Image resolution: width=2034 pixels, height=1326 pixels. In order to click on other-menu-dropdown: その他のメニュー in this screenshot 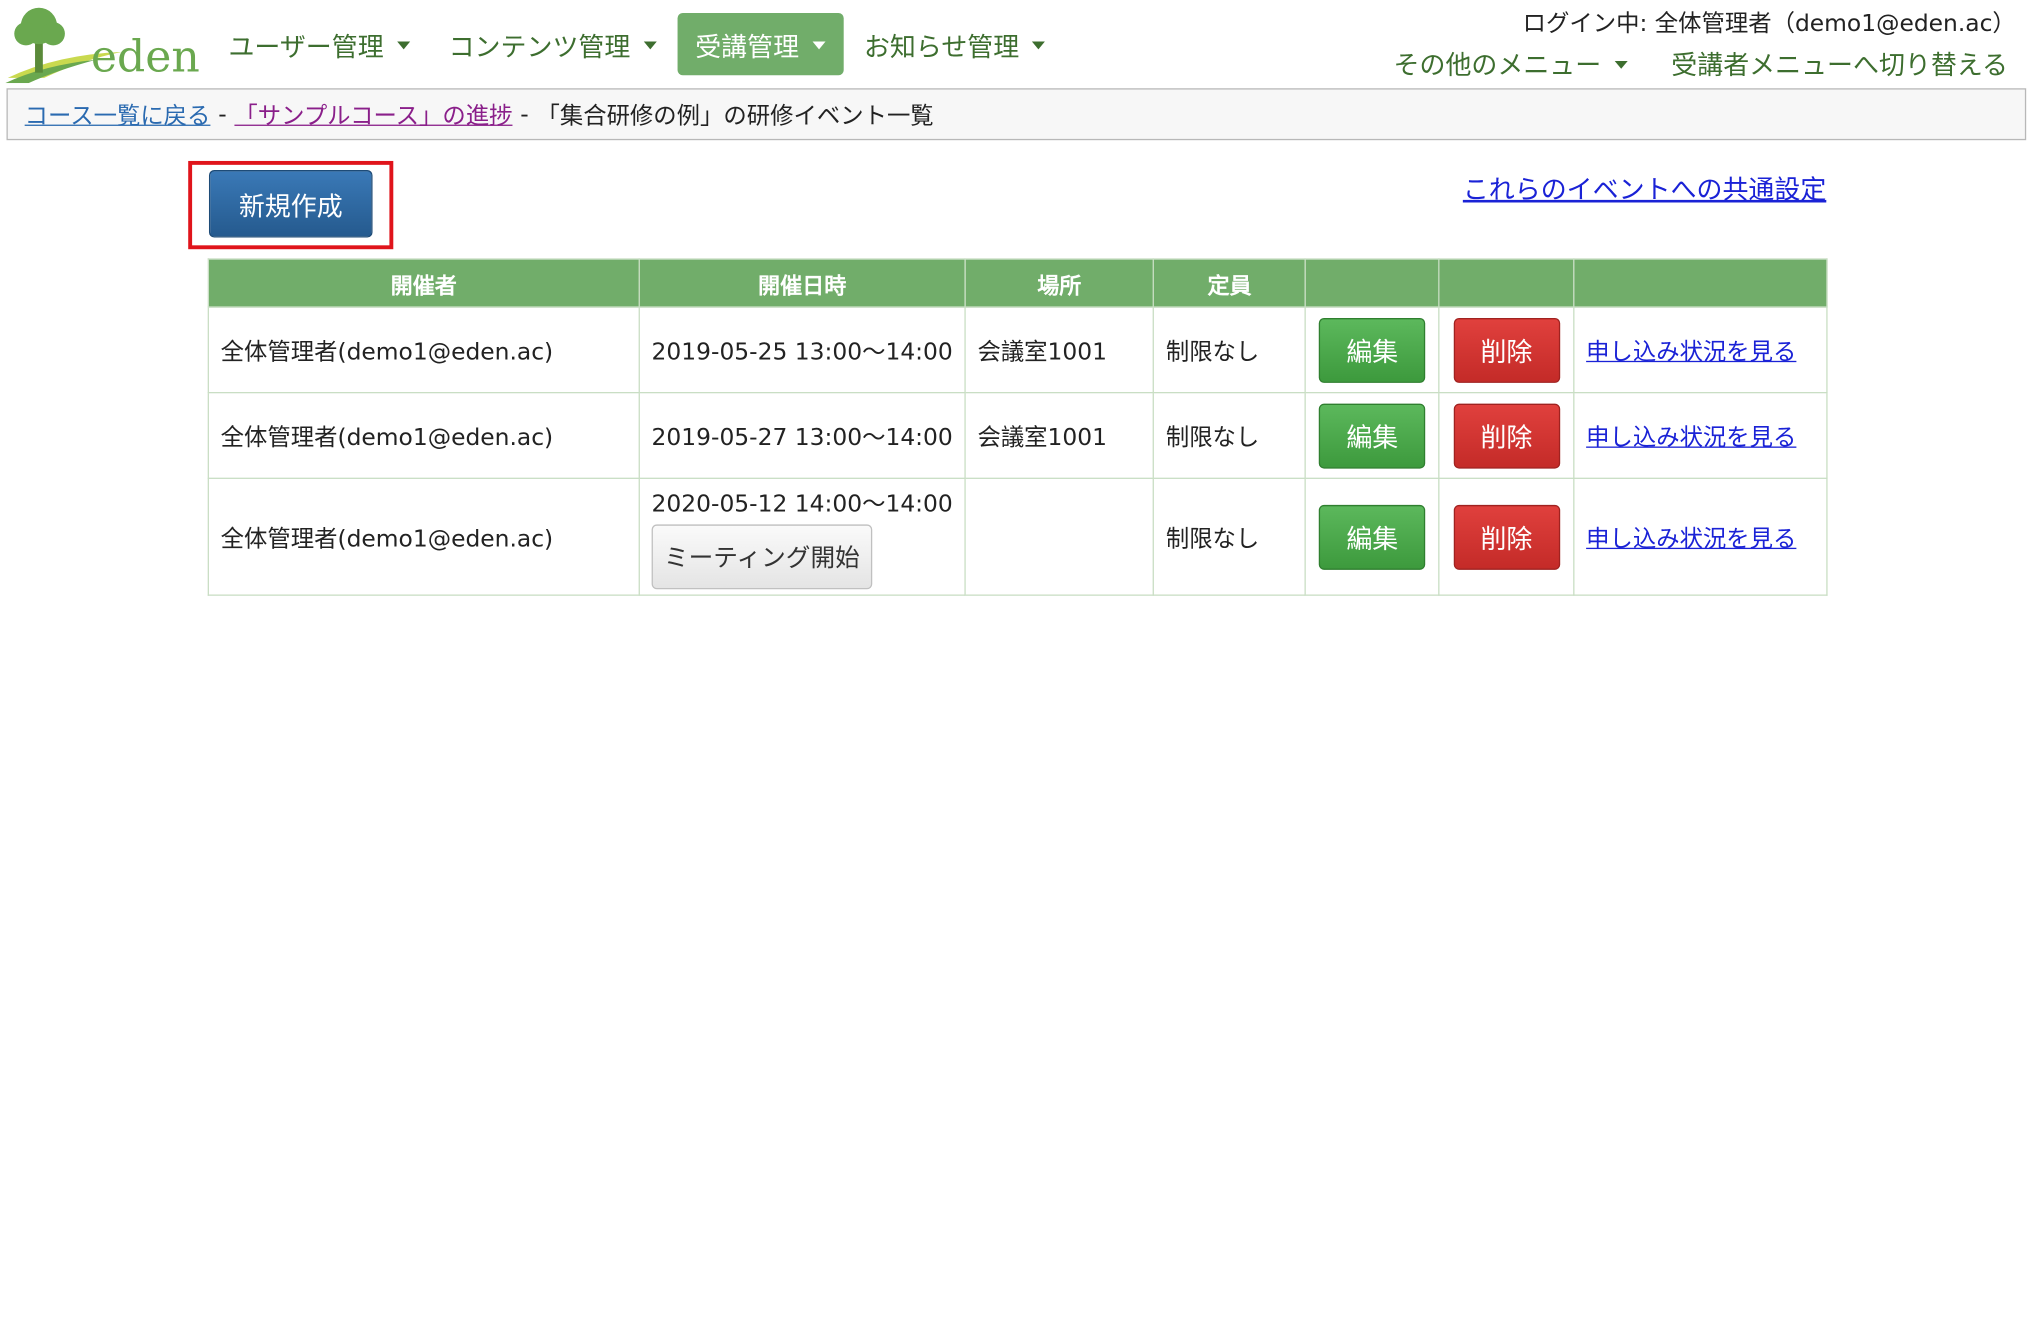, I will do `click(1511, 63)`.